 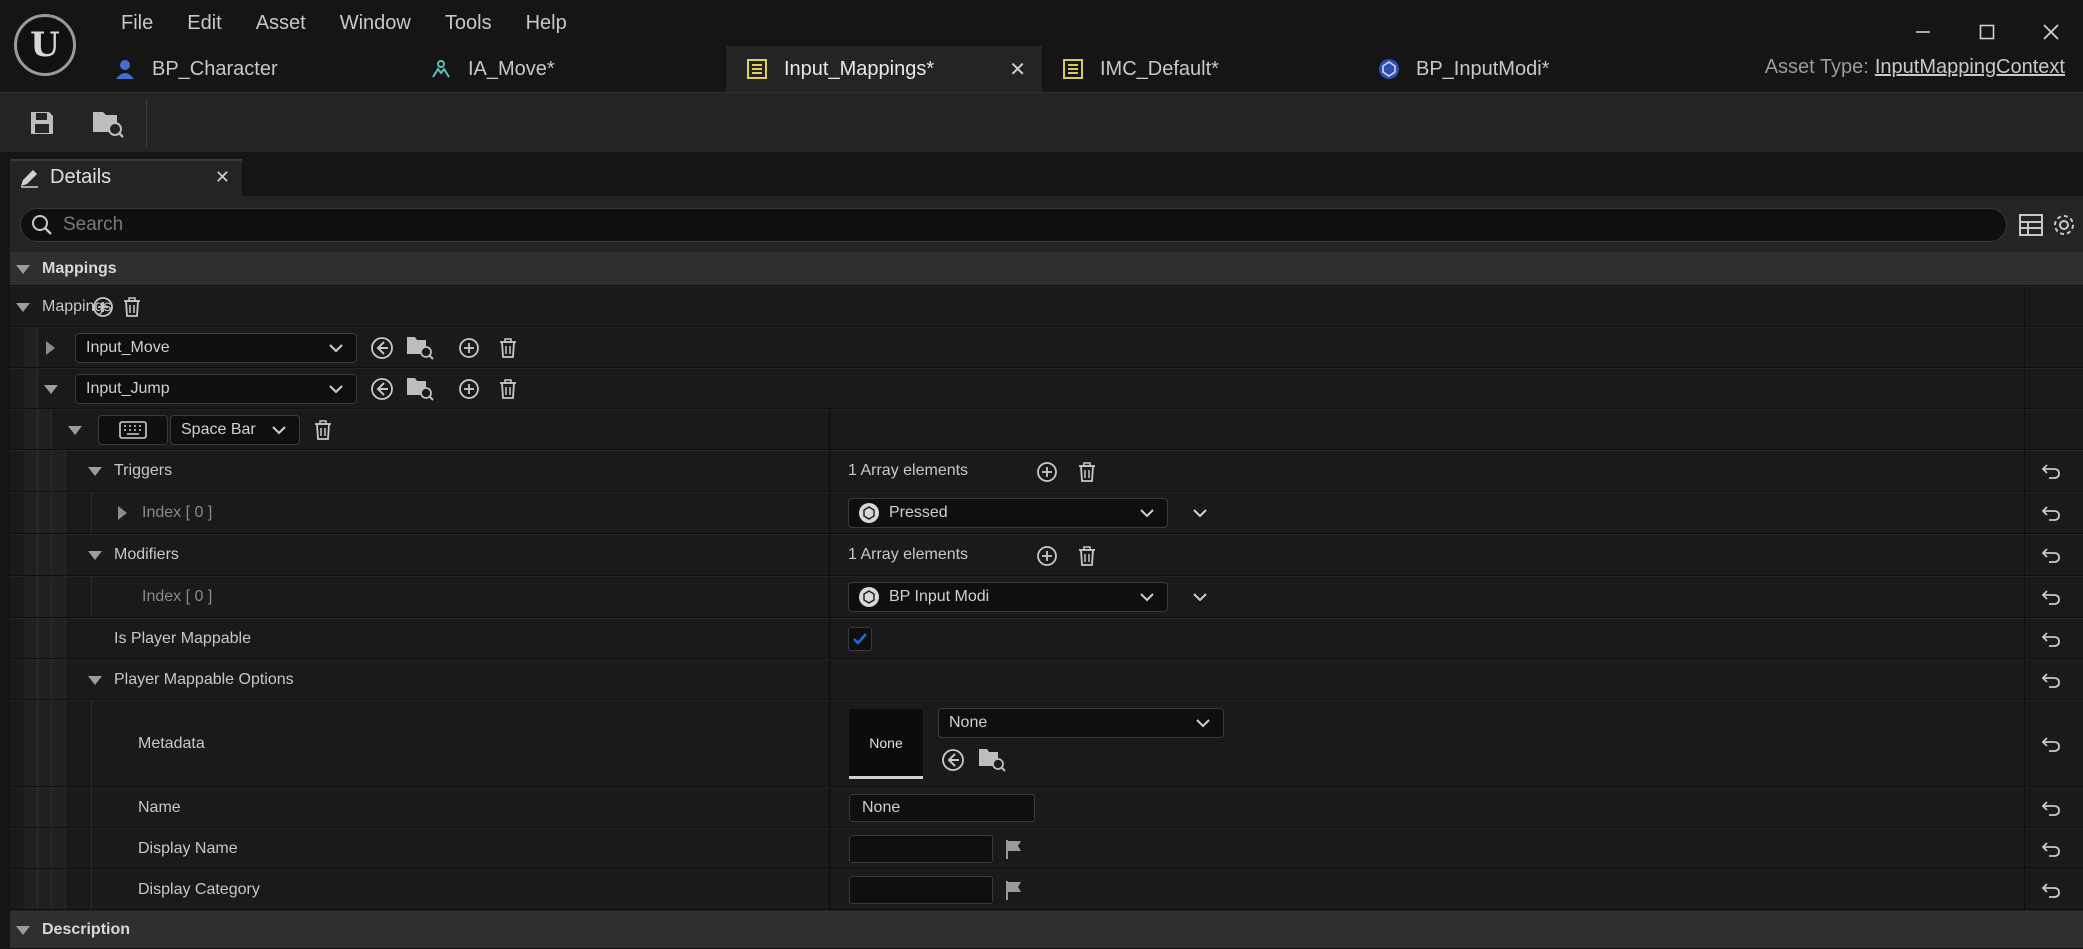 I want to click on delete-all-button, so click(x=132, y=307).